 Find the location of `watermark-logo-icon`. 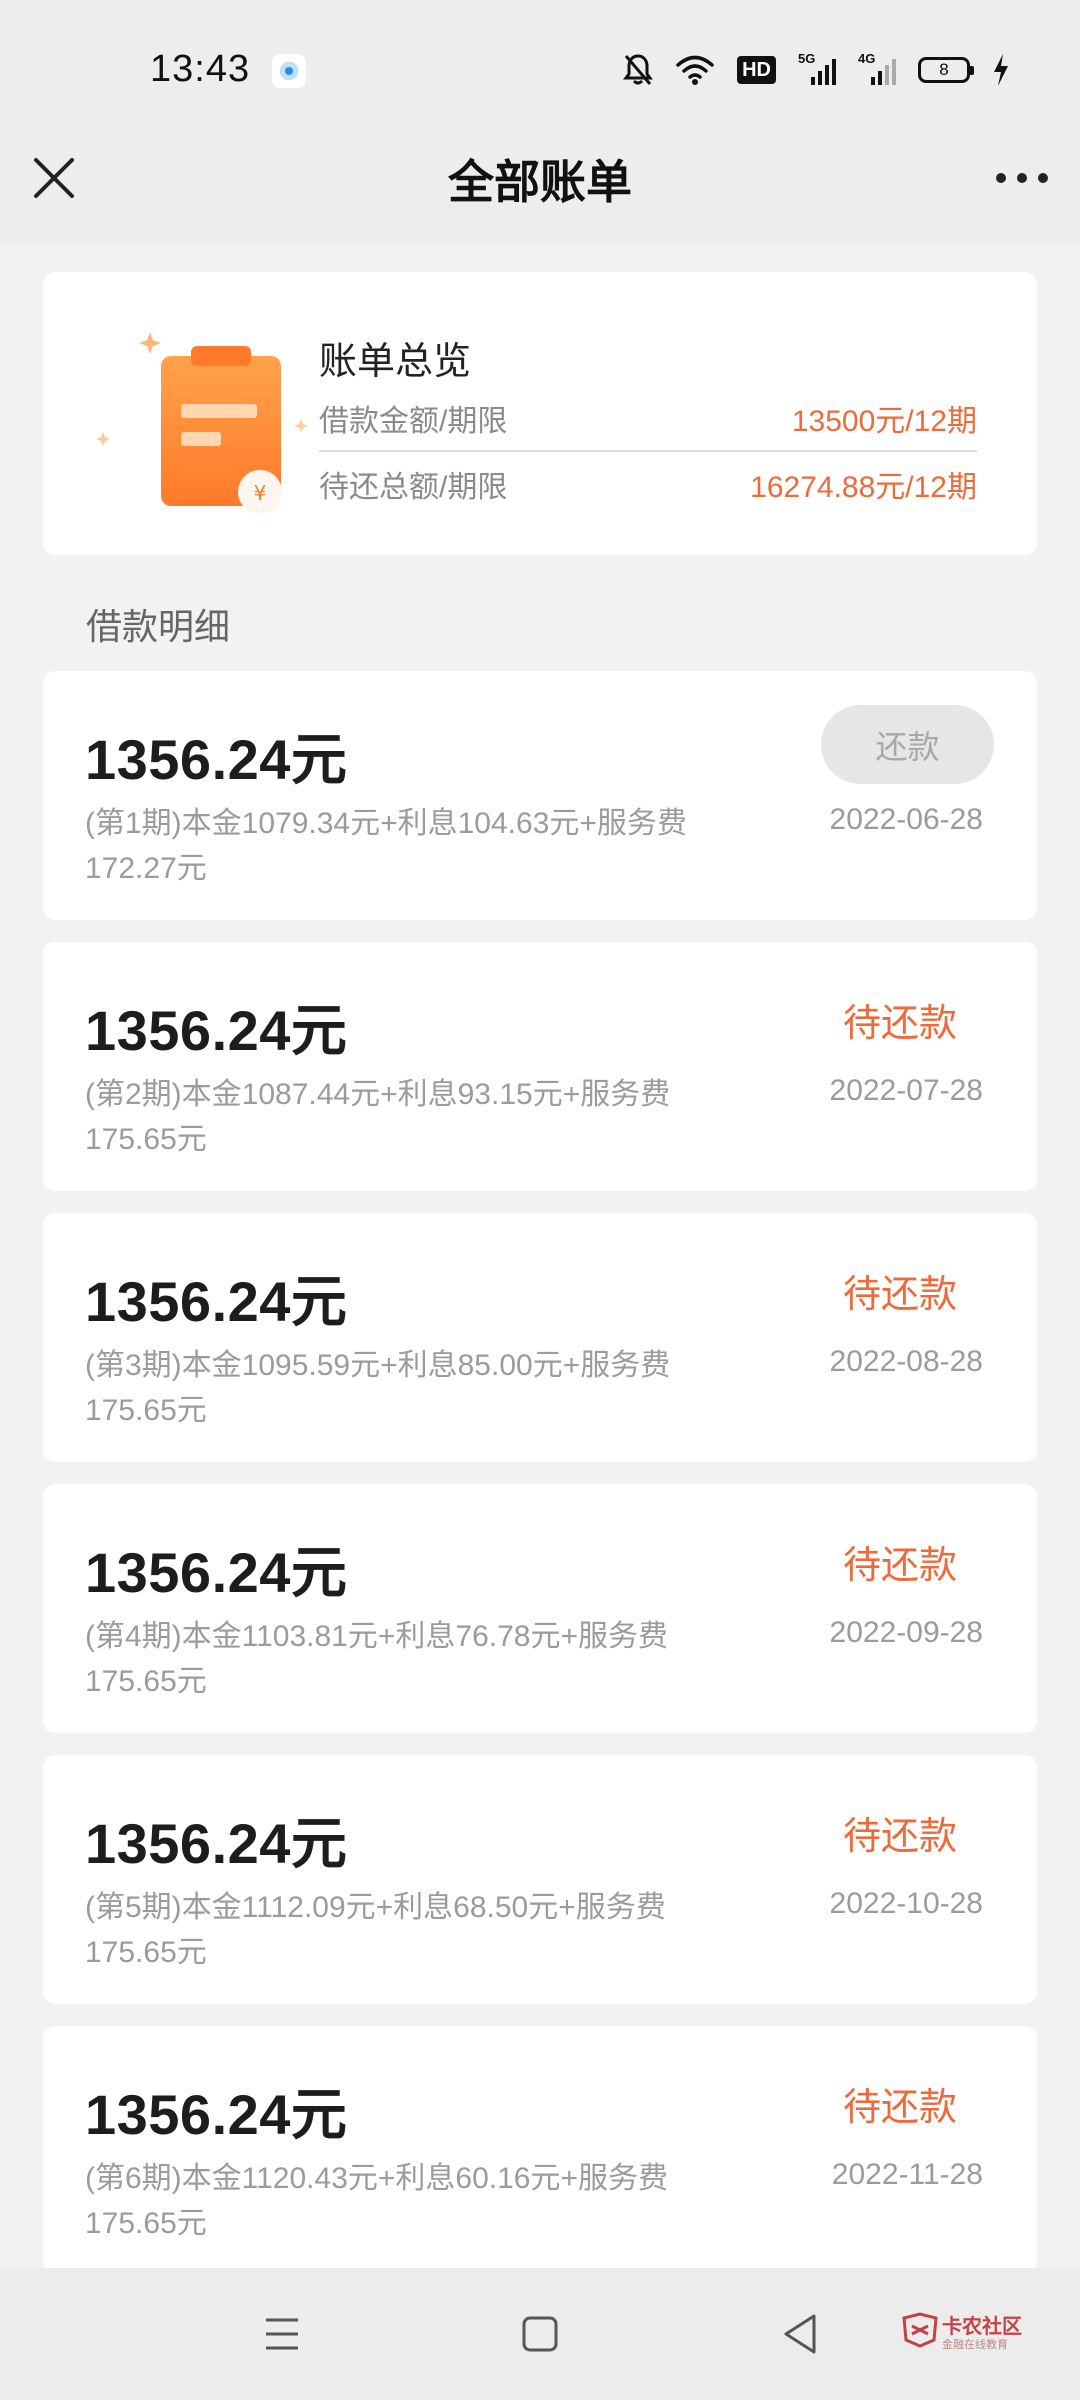

watermark-logo-icon is located at coordinates (920, 2330).